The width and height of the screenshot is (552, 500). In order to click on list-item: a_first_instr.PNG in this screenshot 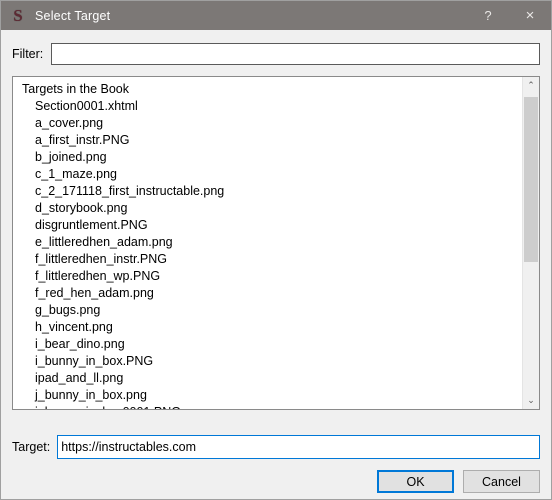, I will do `click(267, 140)`.